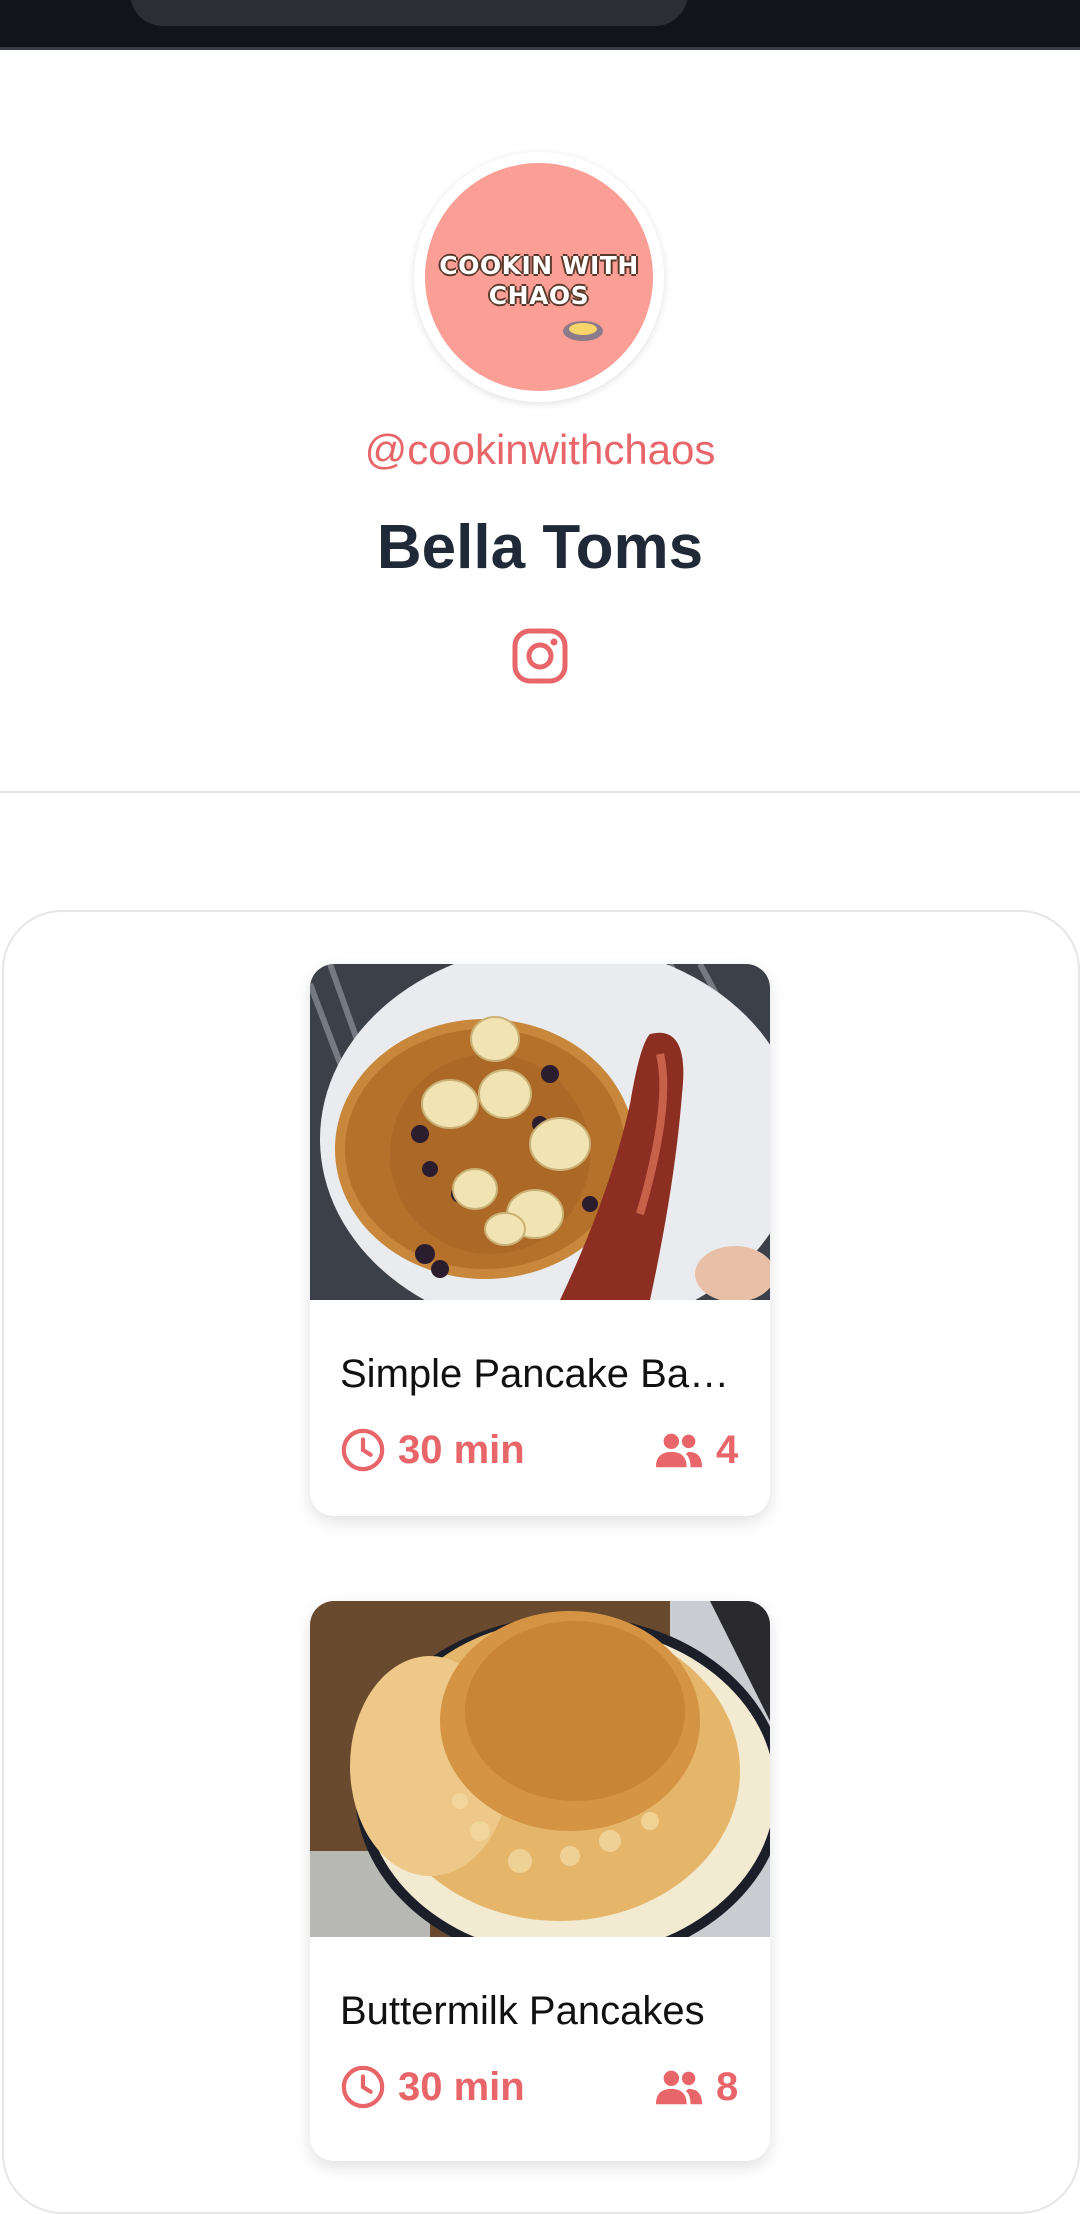 The width and height of the screenshot is (1080, 2214). I want to click on avatar-image: COOKIN WITH CHAOS, so click(539, 277).